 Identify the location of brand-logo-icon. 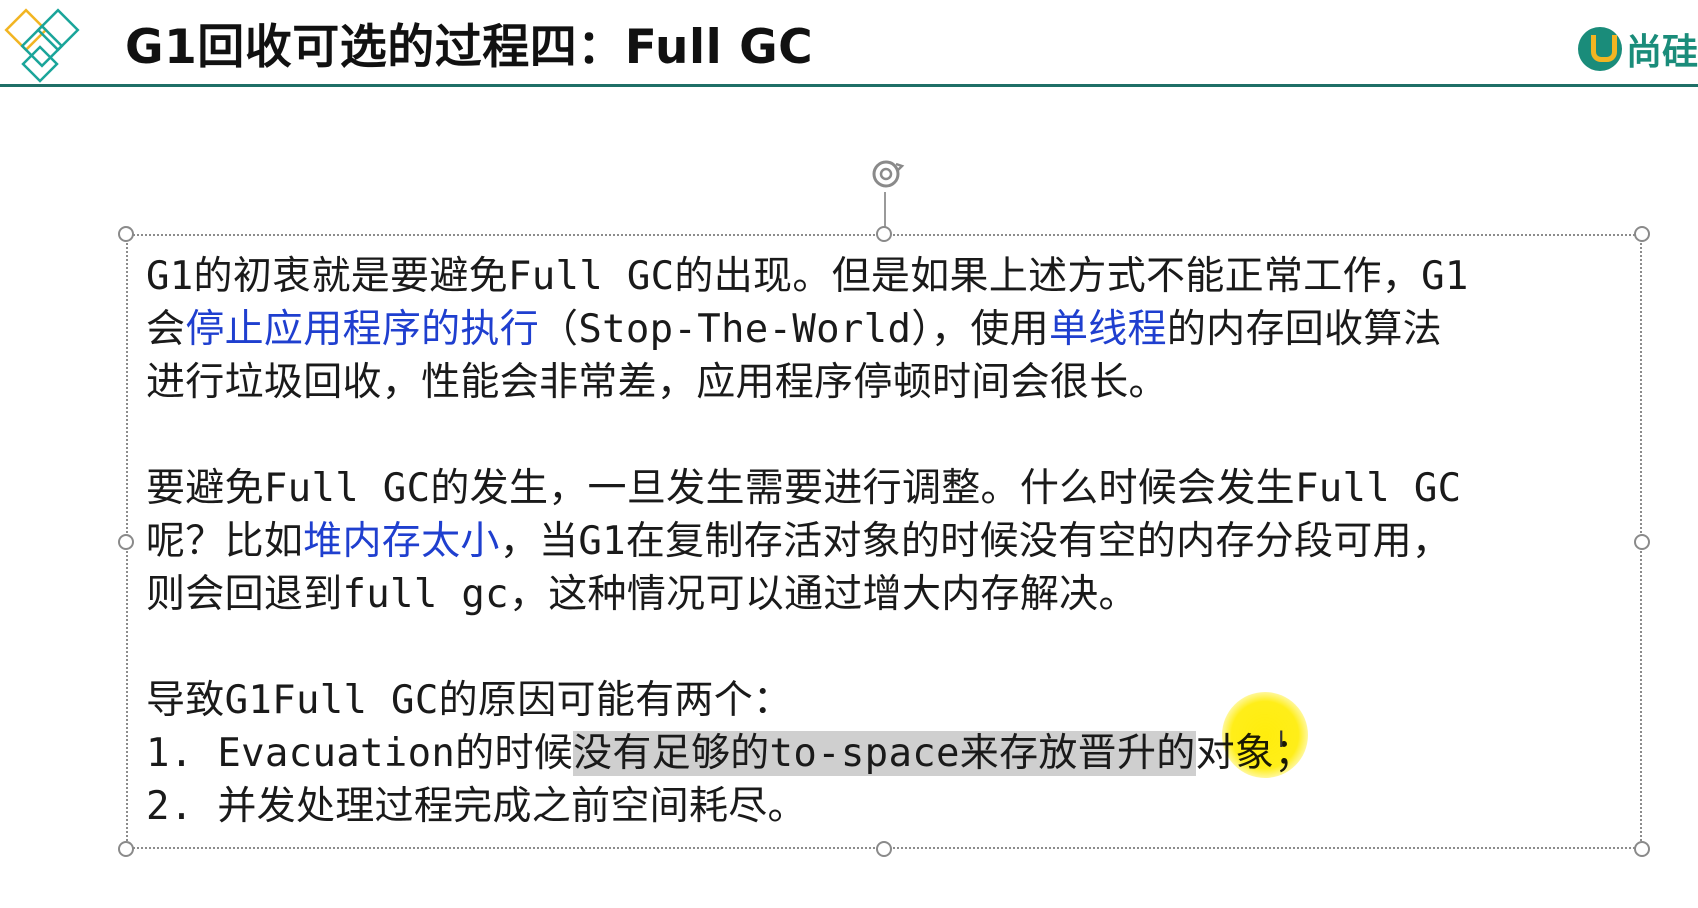
(1599, 49).